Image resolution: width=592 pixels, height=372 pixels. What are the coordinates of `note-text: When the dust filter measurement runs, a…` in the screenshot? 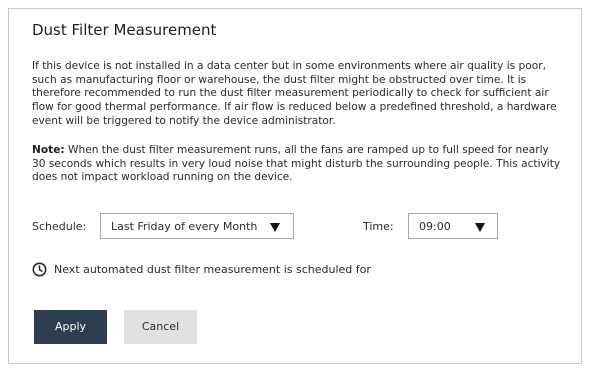 It's located at (296, 164).